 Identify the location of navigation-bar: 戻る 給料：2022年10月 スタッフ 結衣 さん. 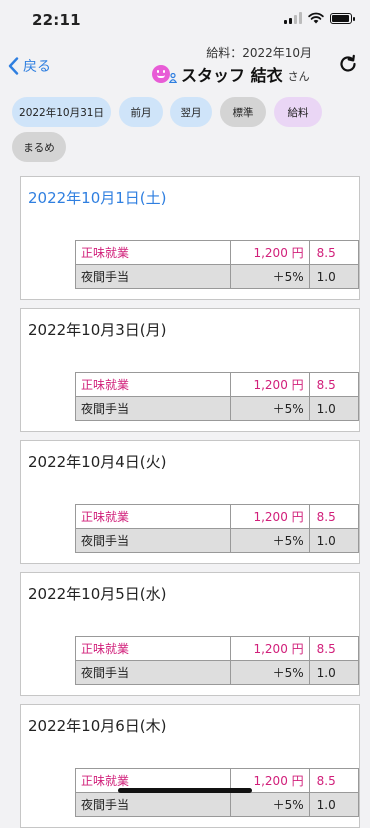
(185, 65).